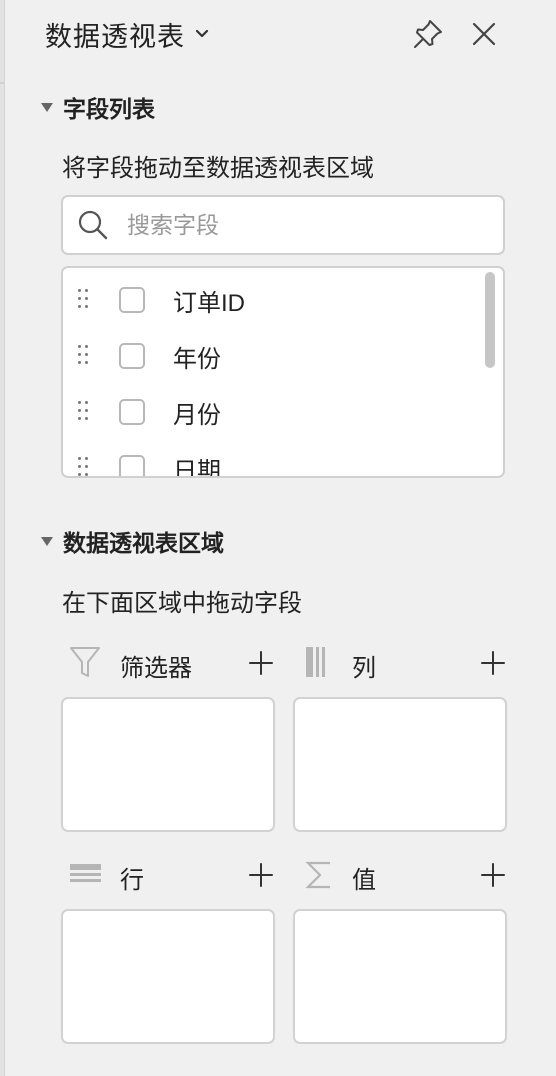 Image resolution: width=556 pixels, height=1076 pixels. What do you see at coordinates (143, 543) in the screenshot?
I see `areas-title: 数据透视表区域` at bounding box center [143, 543].